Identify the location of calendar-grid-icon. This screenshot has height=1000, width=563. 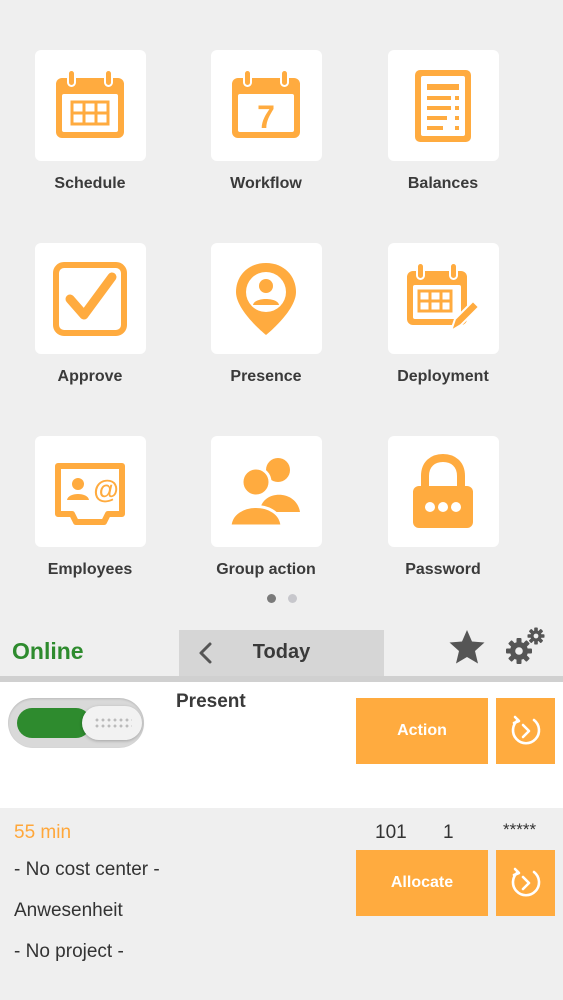
(90, 103).